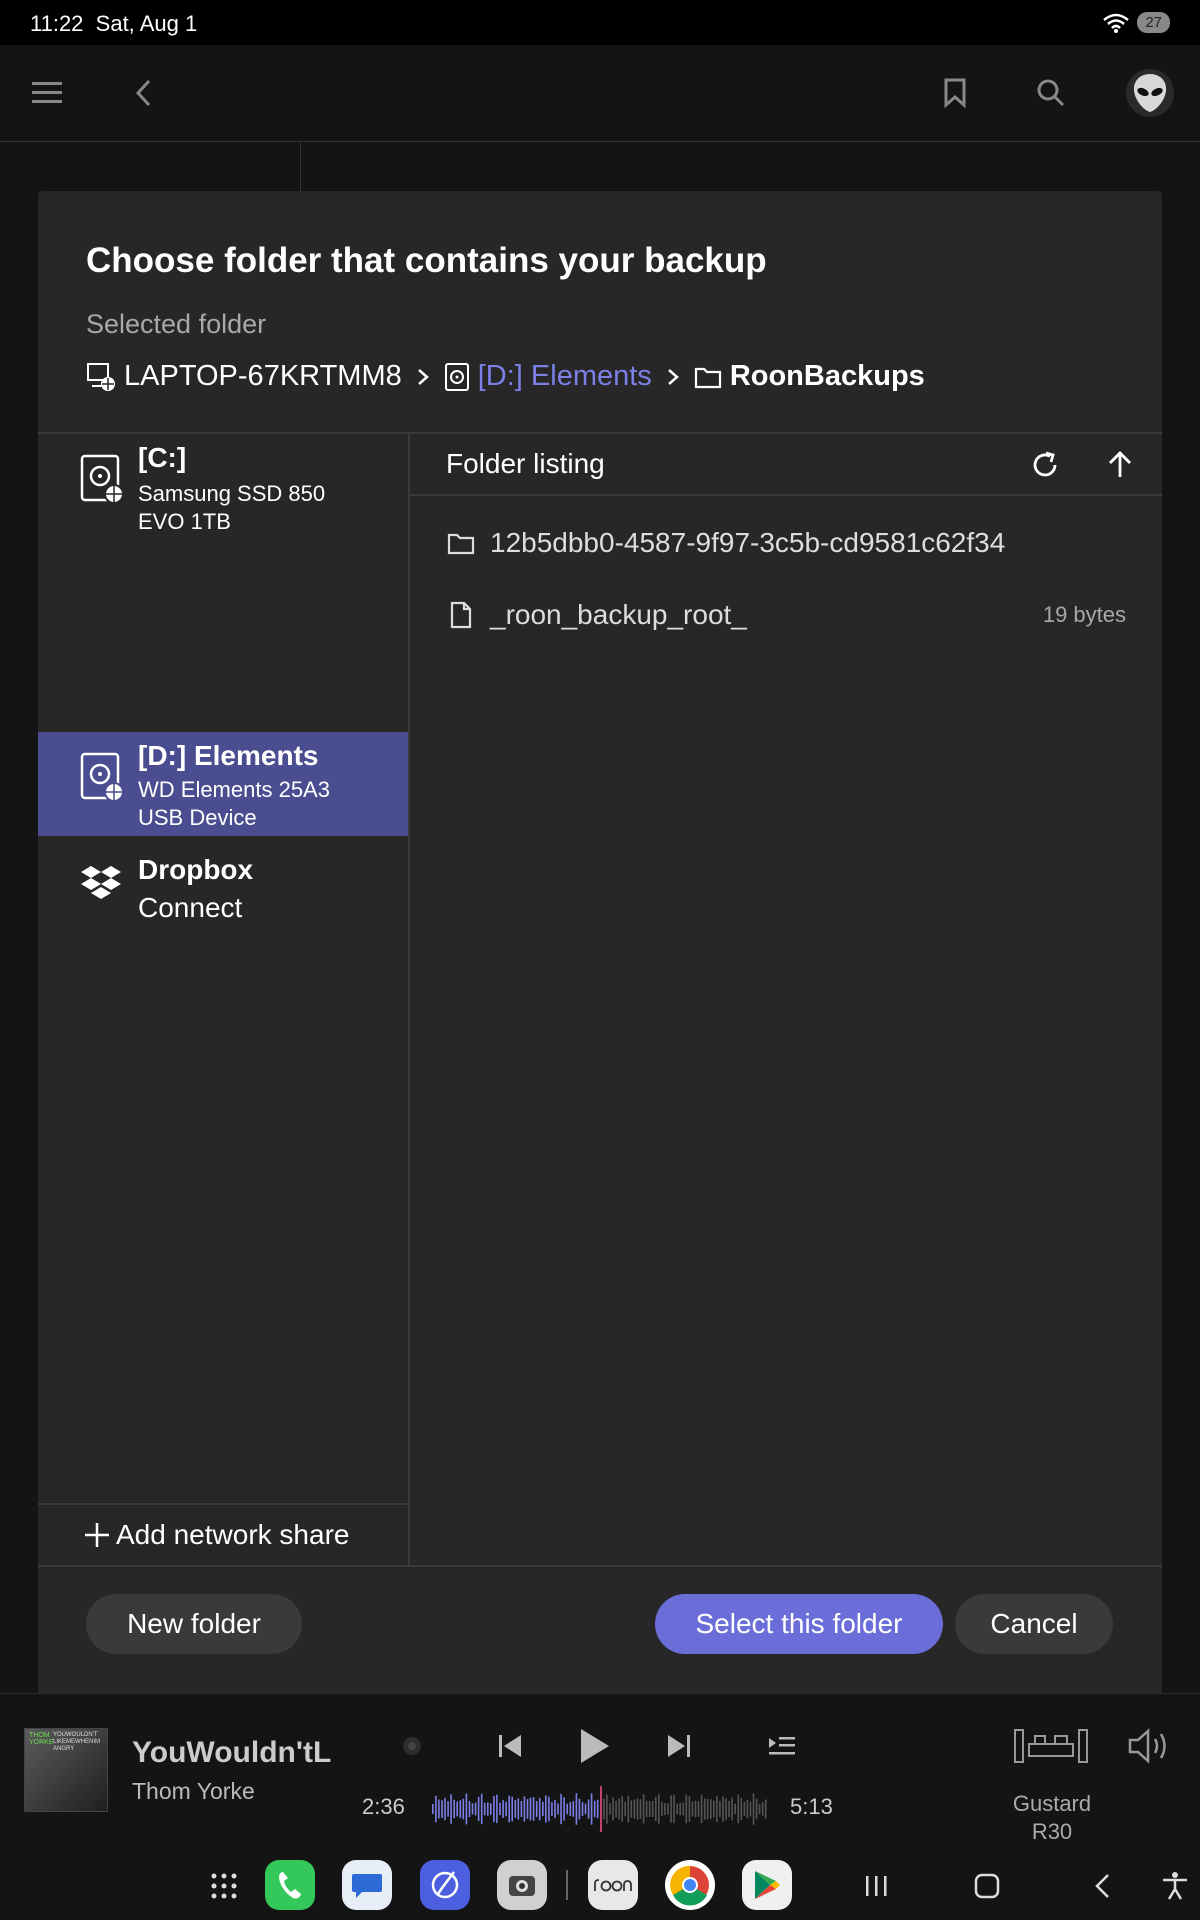 The width and height of the screenshot is (1200, 1920). What do you see at coordinates (461, 615) in the screenshot?
I see `file-icon` at bounding box center [461, 615].